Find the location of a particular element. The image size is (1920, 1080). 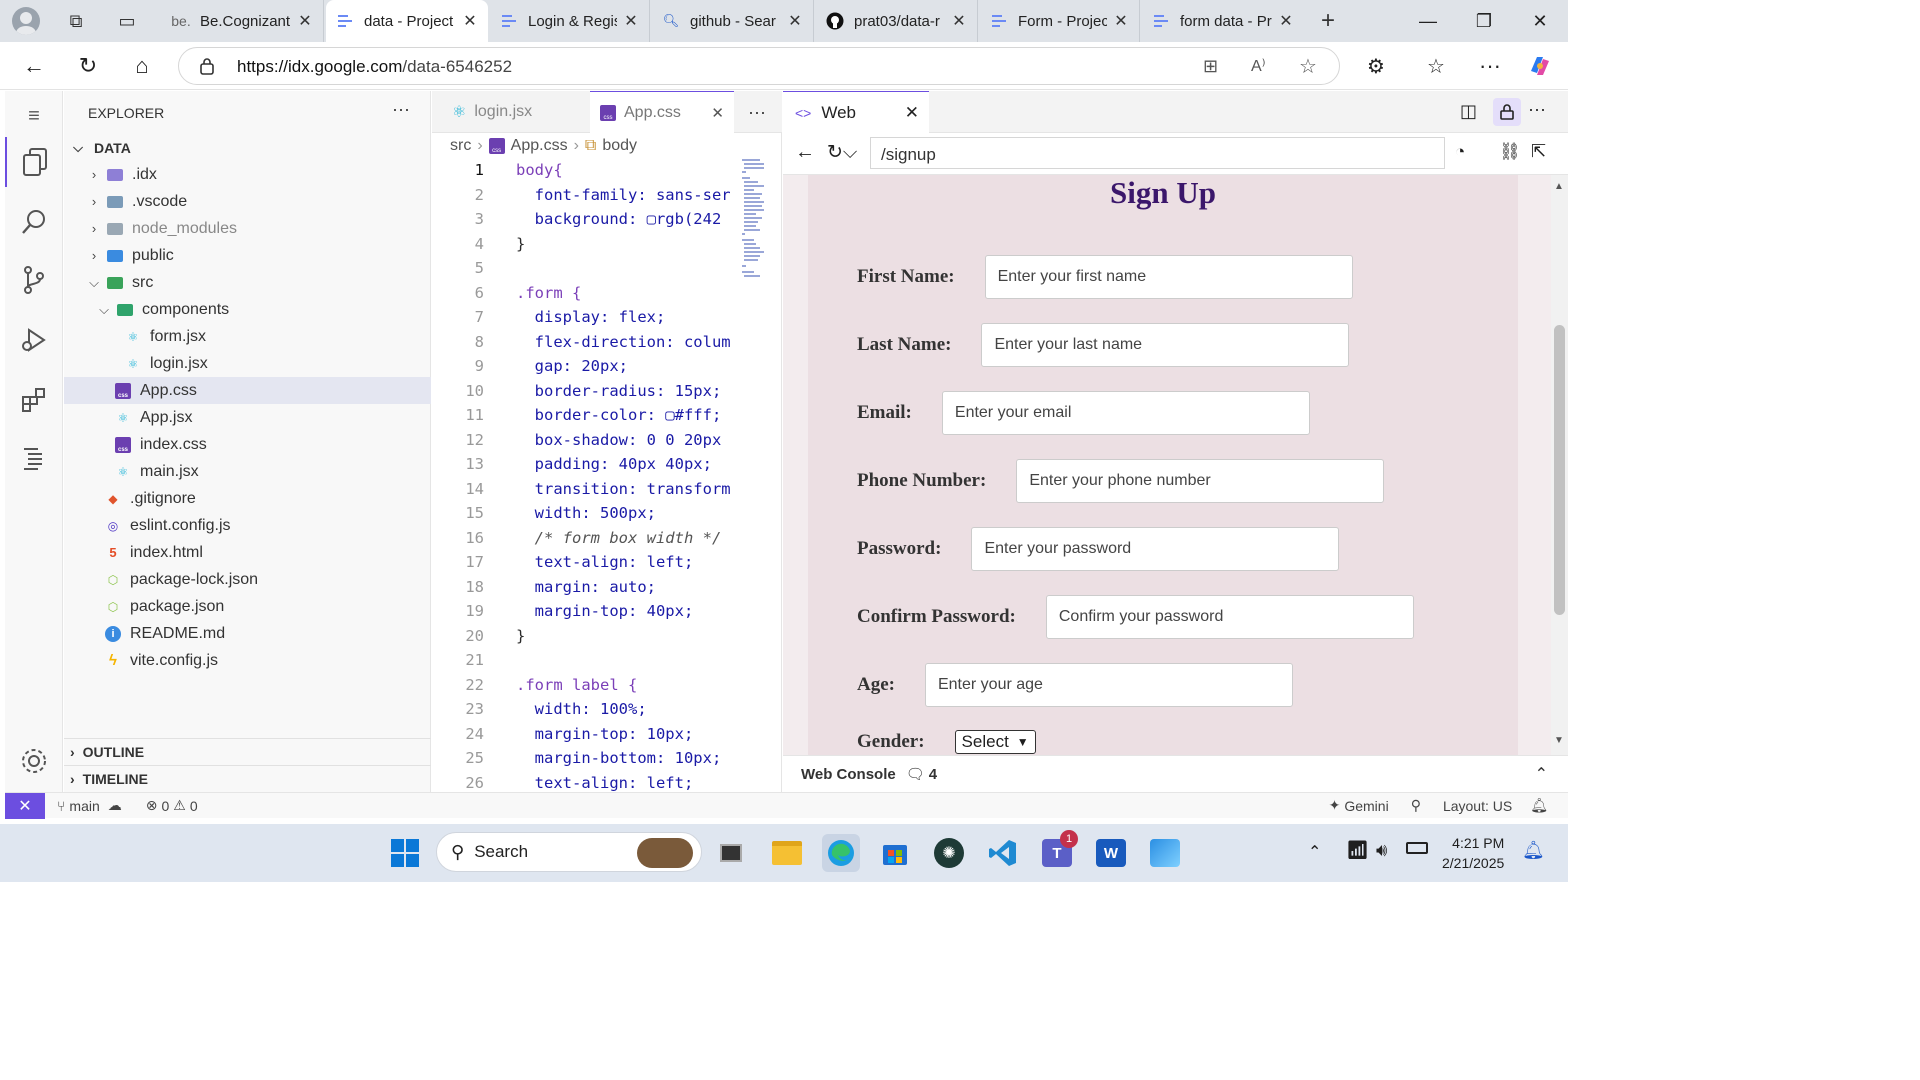

scroll-down-icon: ▼ is located at coordinates (1559, 740).